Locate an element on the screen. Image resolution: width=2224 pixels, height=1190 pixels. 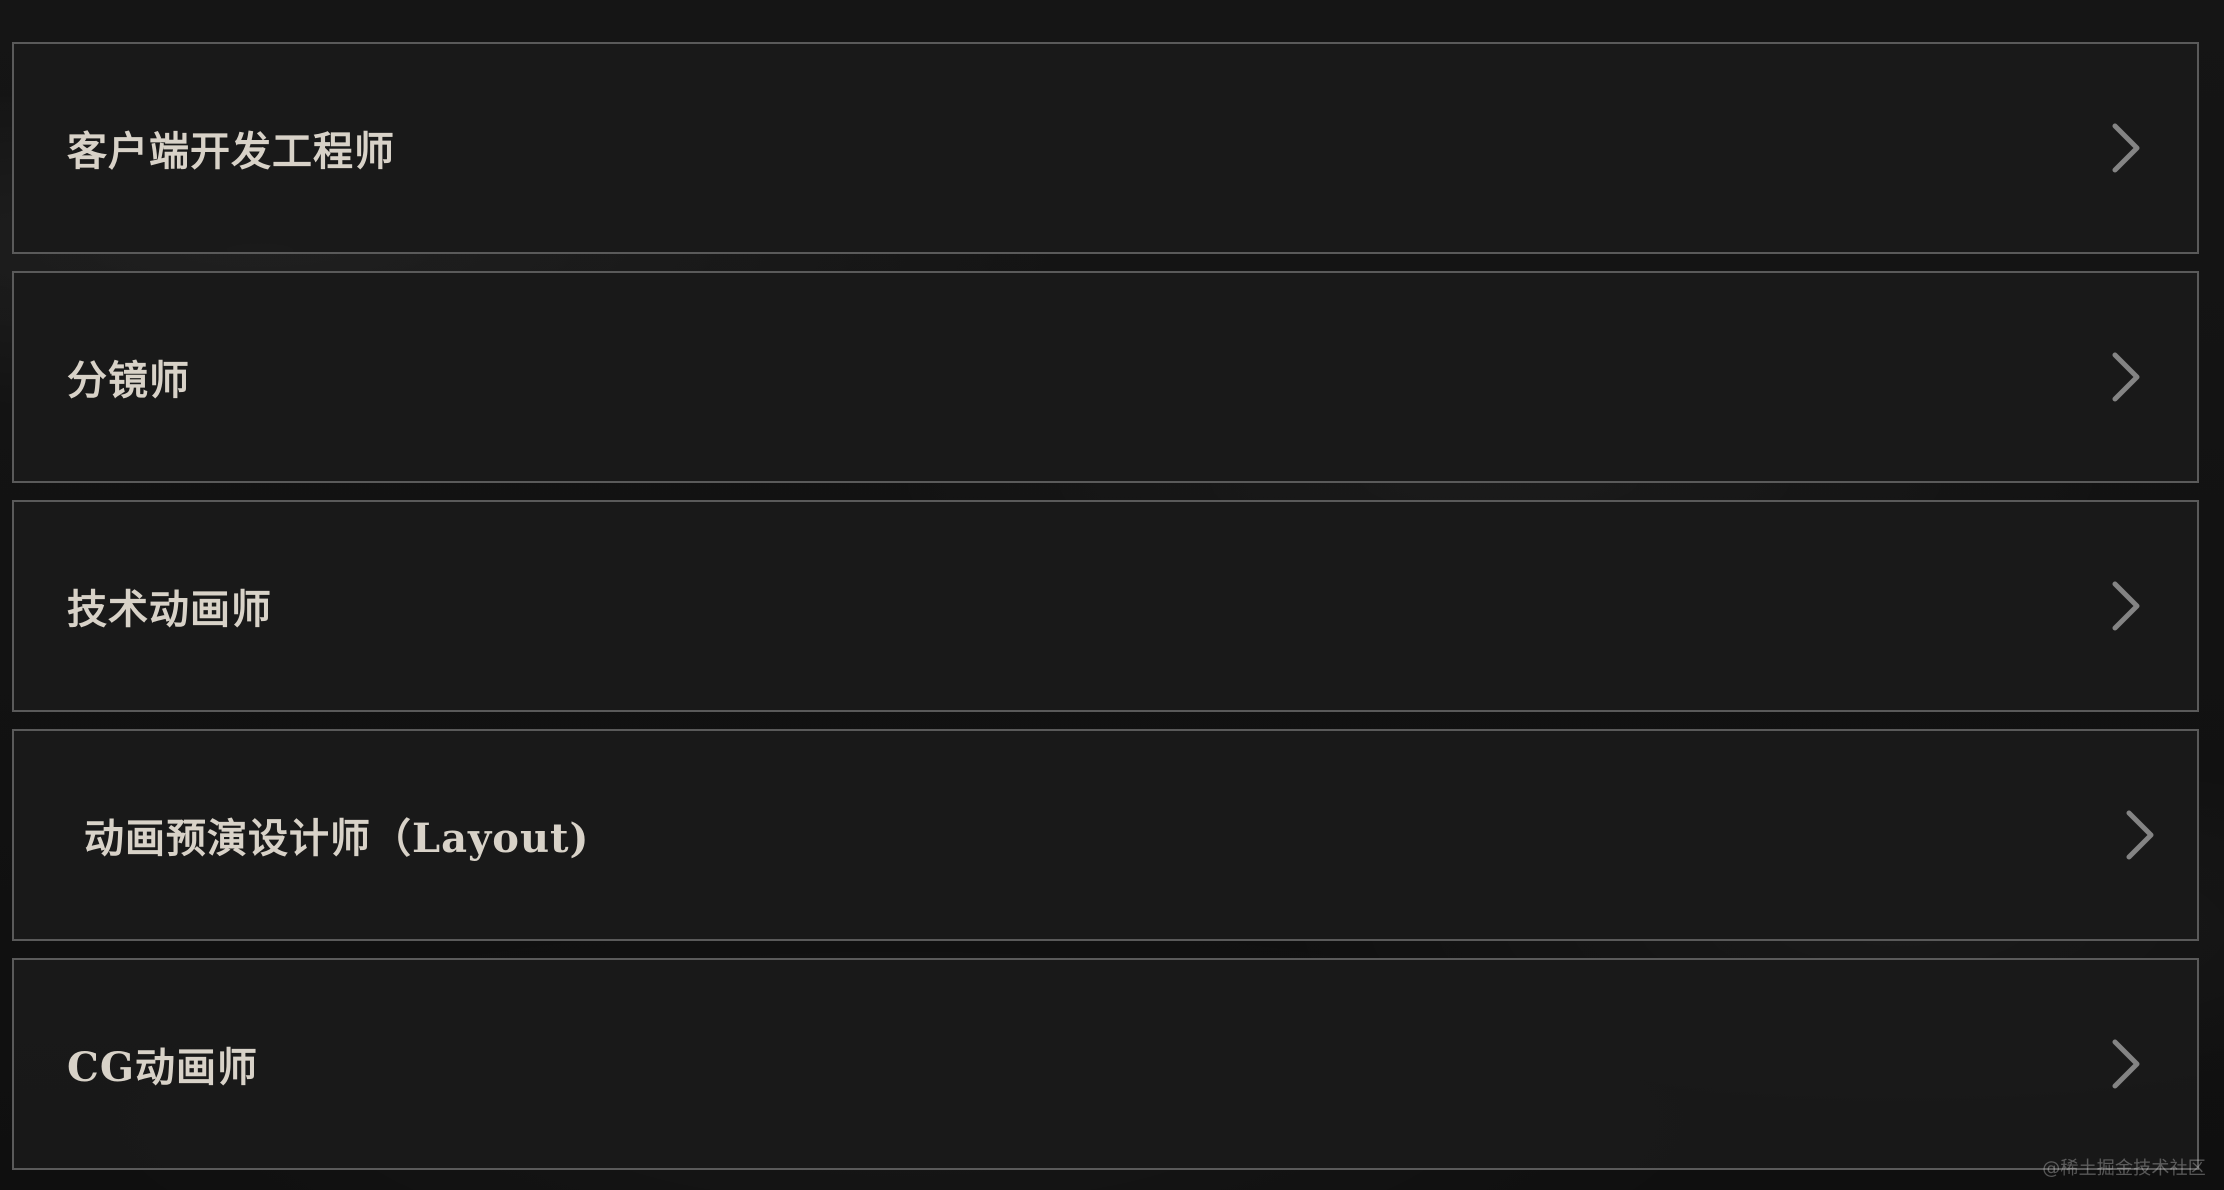
job-title: CG动画师 is located at coordinates (162, 1067).